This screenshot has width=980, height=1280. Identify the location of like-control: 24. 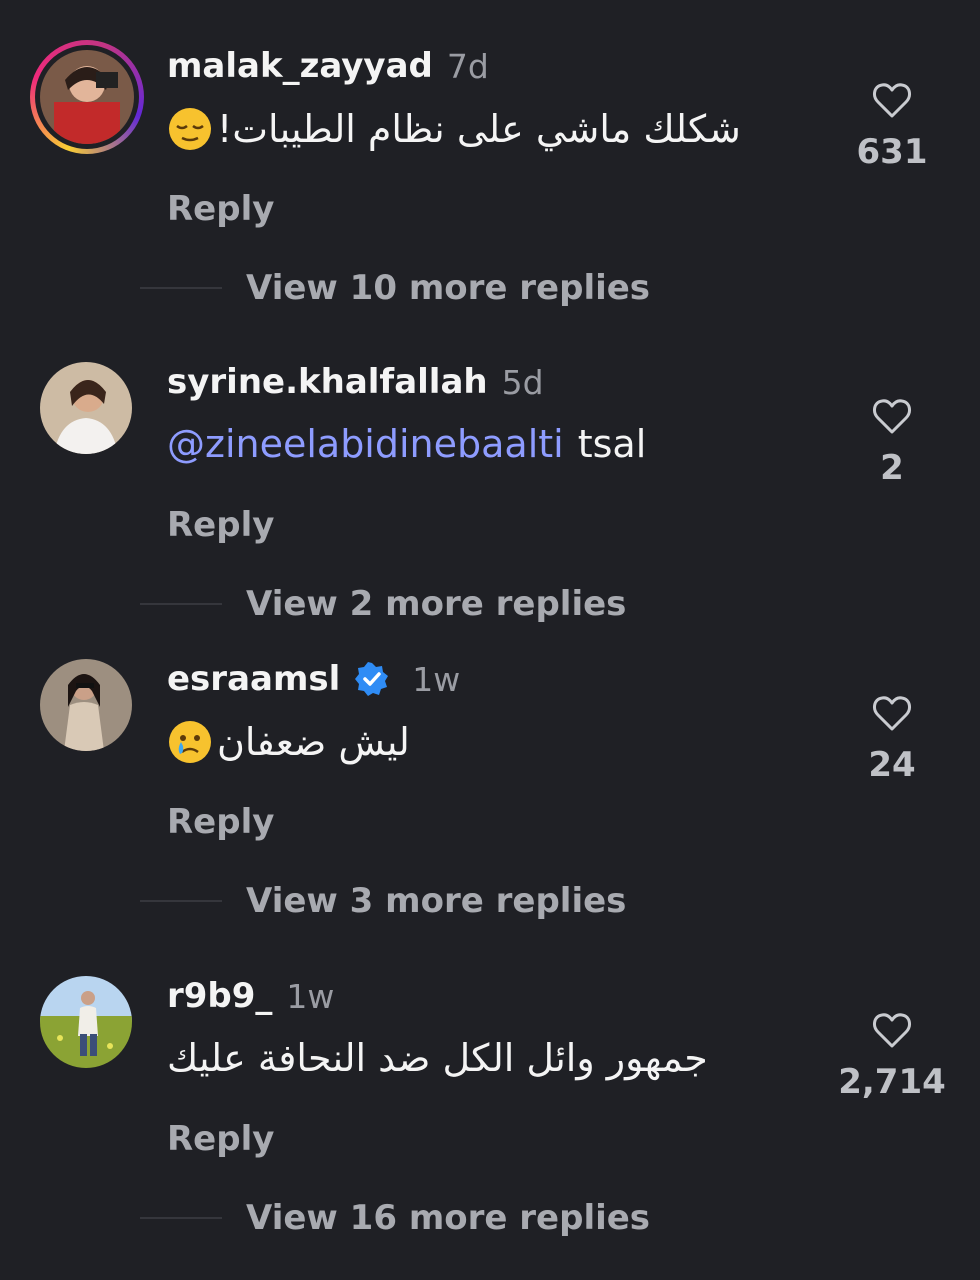
(892, 738).